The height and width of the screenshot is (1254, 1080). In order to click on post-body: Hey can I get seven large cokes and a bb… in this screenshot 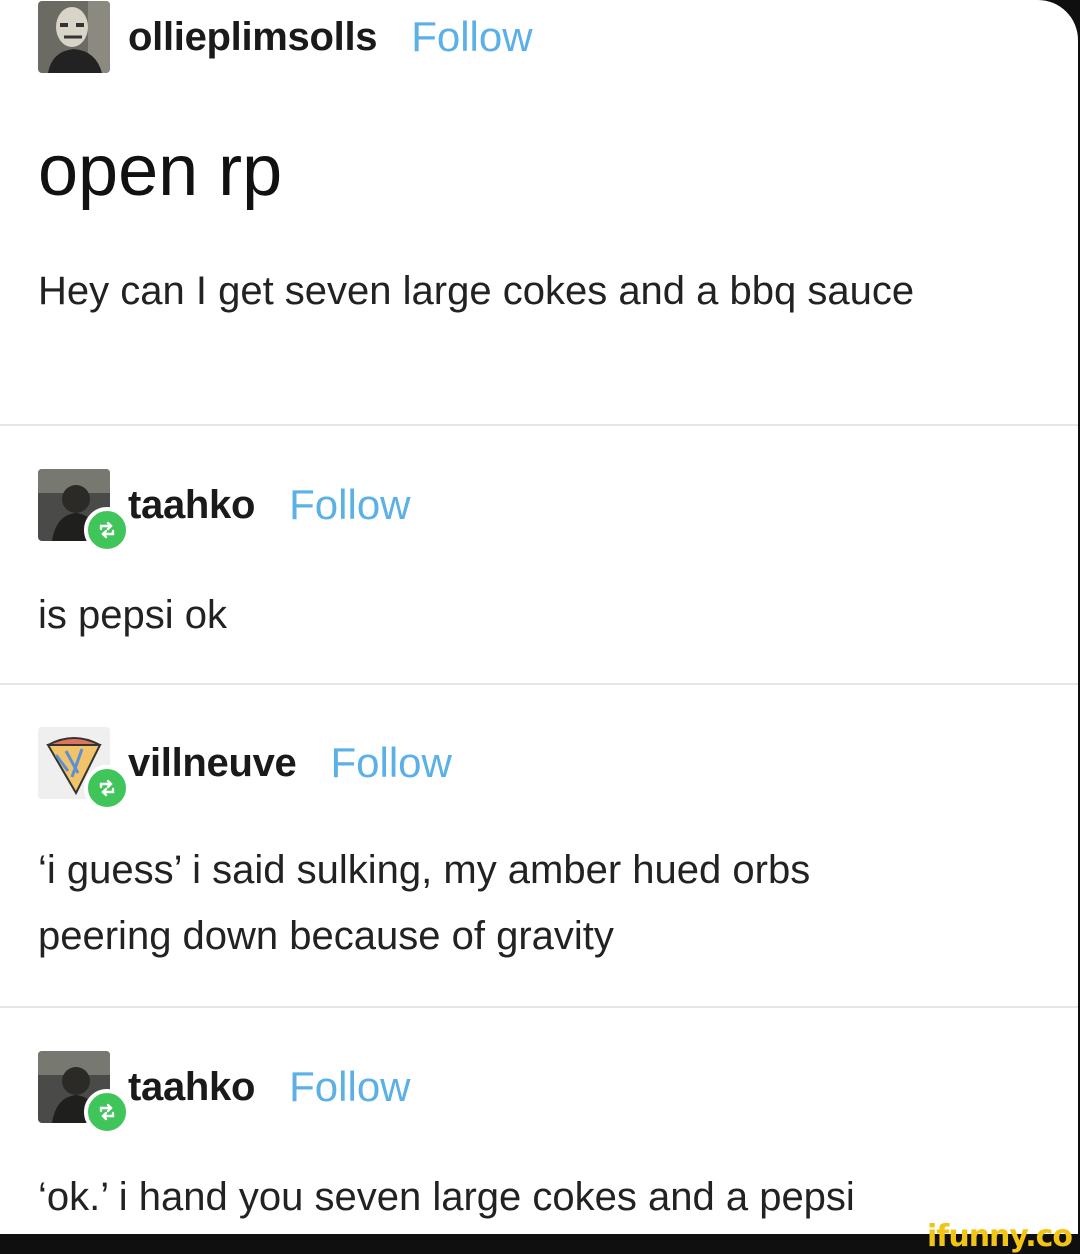, I will do `click(476, 291)`.